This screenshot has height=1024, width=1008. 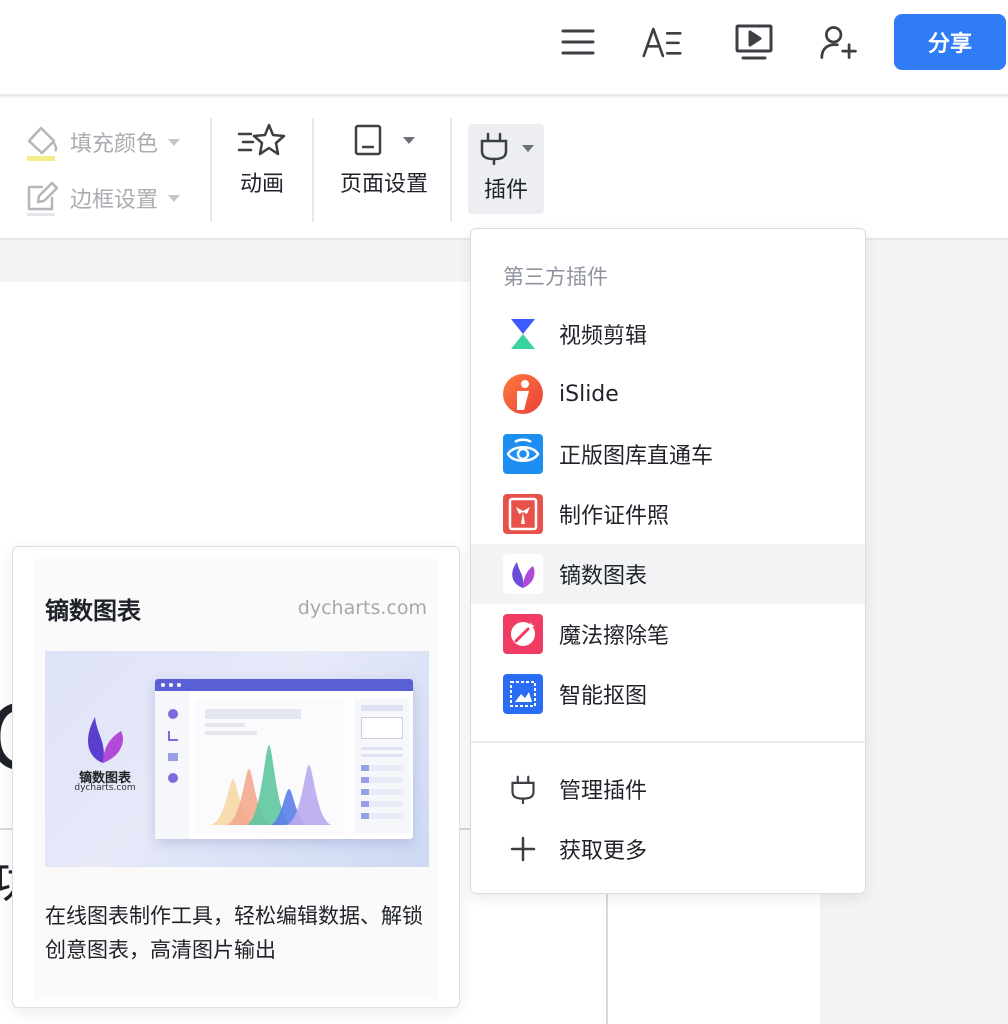 What do you see at coordinates (668, 789) in the screenshot?
I see `manage-plugins-item: 管理插件` at bounding box center [668, 789].